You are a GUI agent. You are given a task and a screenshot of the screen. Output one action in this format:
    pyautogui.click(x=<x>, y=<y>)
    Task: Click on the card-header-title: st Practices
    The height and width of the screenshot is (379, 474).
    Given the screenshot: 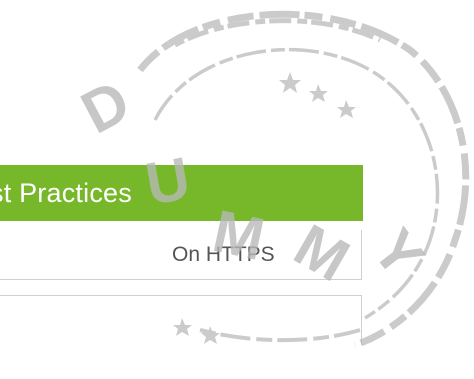 What is the action you would take?
    pyautogui.click(x=66, y=193)
    